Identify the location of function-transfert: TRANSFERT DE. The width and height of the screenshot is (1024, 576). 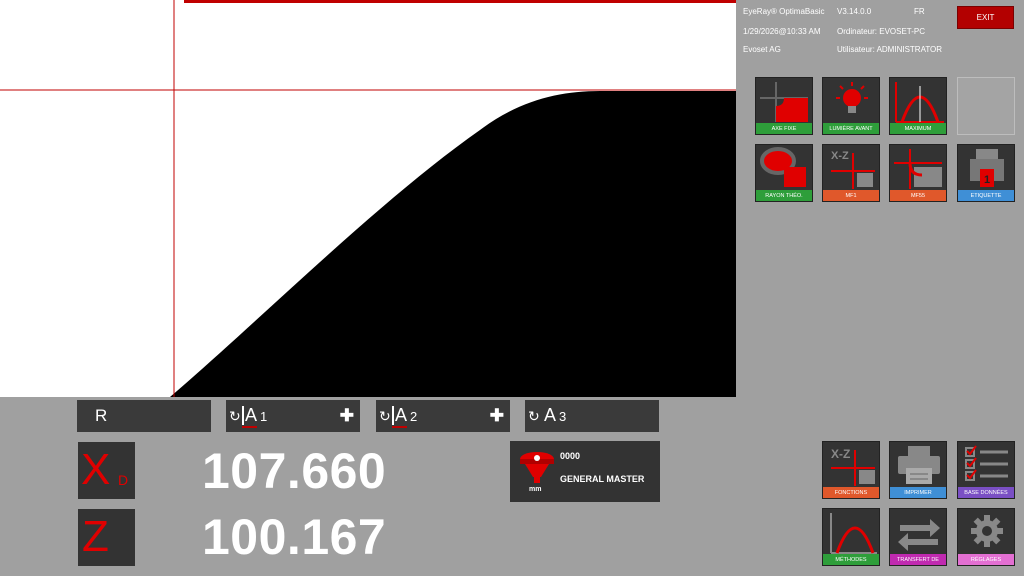
(918, 537).